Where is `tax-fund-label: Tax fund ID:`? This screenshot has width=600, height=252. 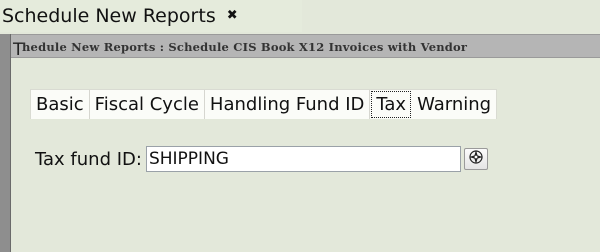 tax-fund-label: Tax fund ID: is located at coordinates (88, 159).